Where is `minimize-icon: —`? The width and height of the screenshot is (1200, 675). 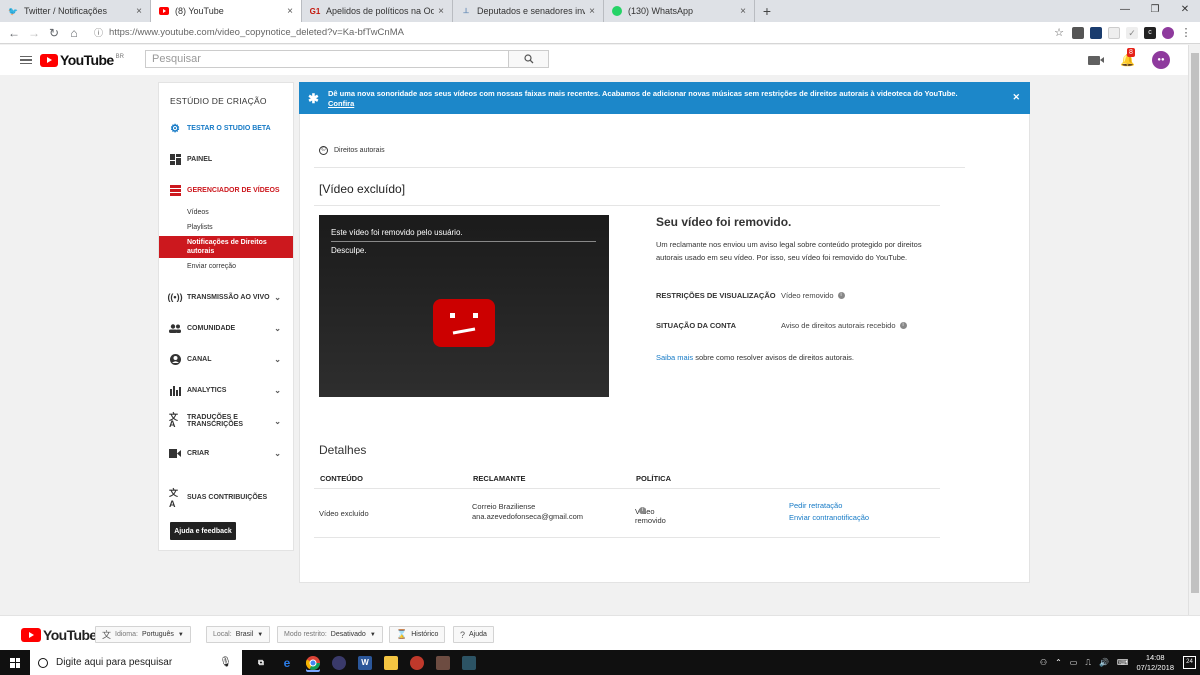 minimize-icon: — is located at coordinates (1125, 10).